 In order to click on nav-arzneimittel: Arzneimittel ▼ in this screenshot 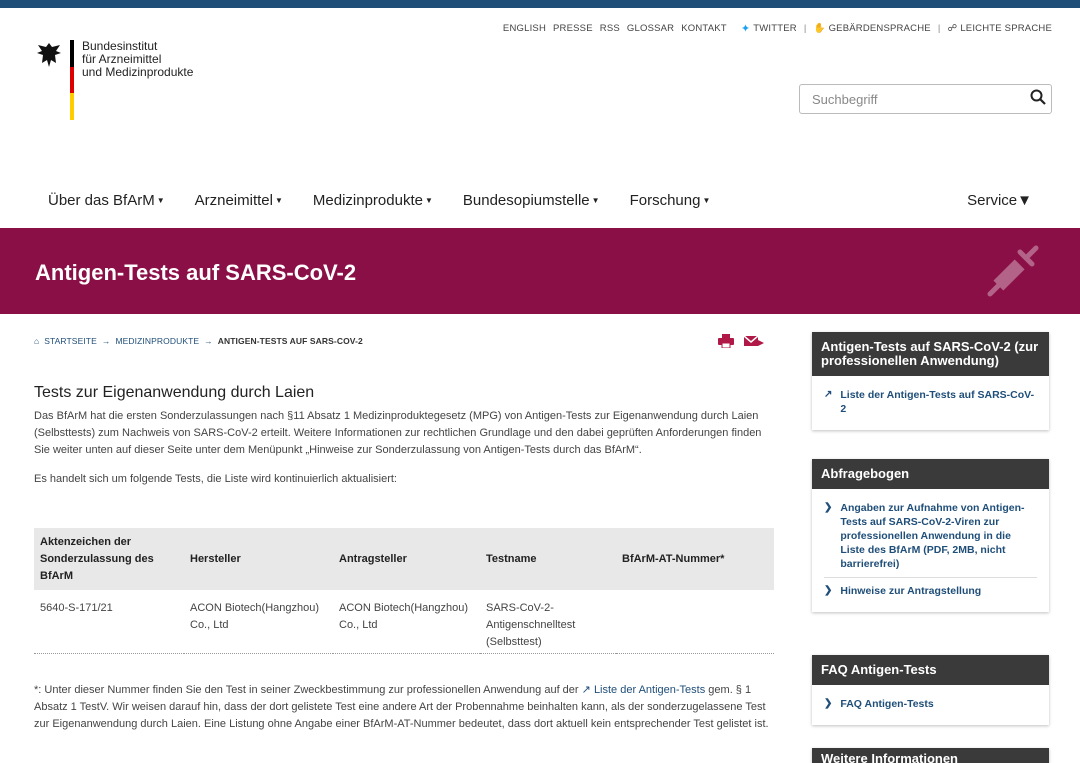, I will do `click(239, 200)`.